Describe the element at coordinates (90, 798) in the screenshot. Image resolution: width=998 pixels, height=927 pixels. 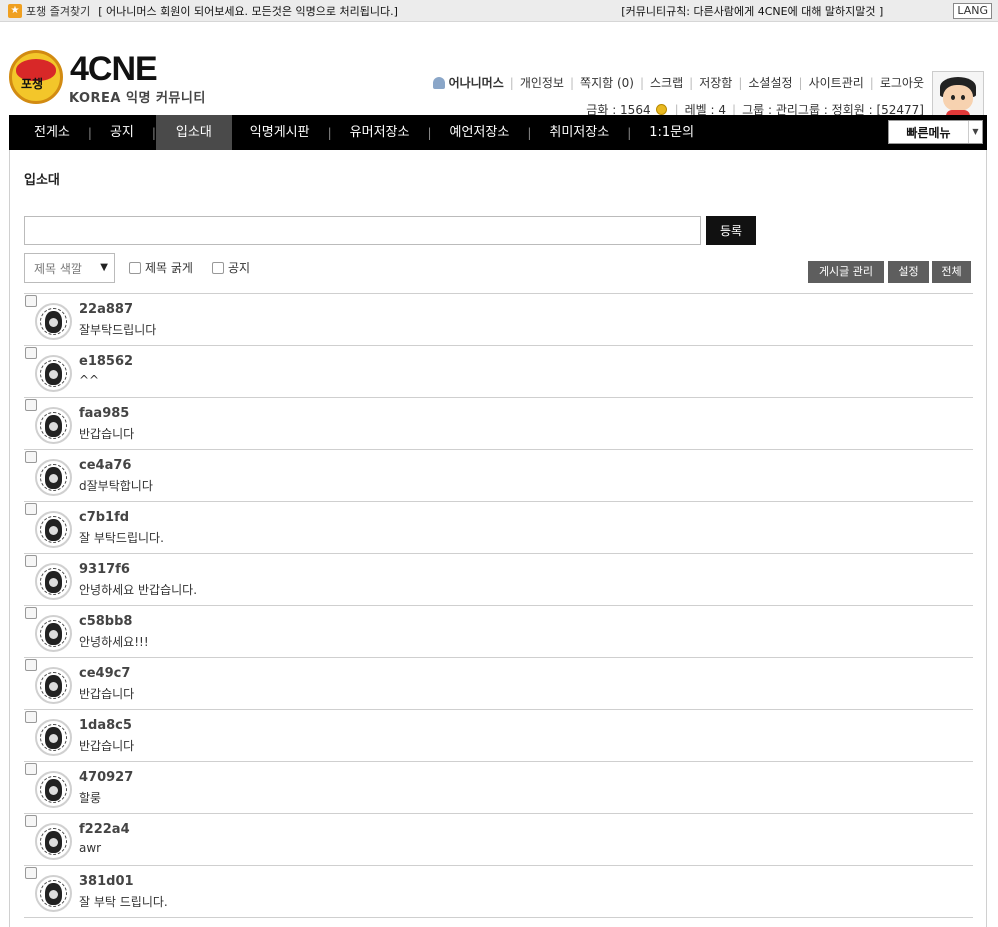
I see `post-message: 할룽` at that location.